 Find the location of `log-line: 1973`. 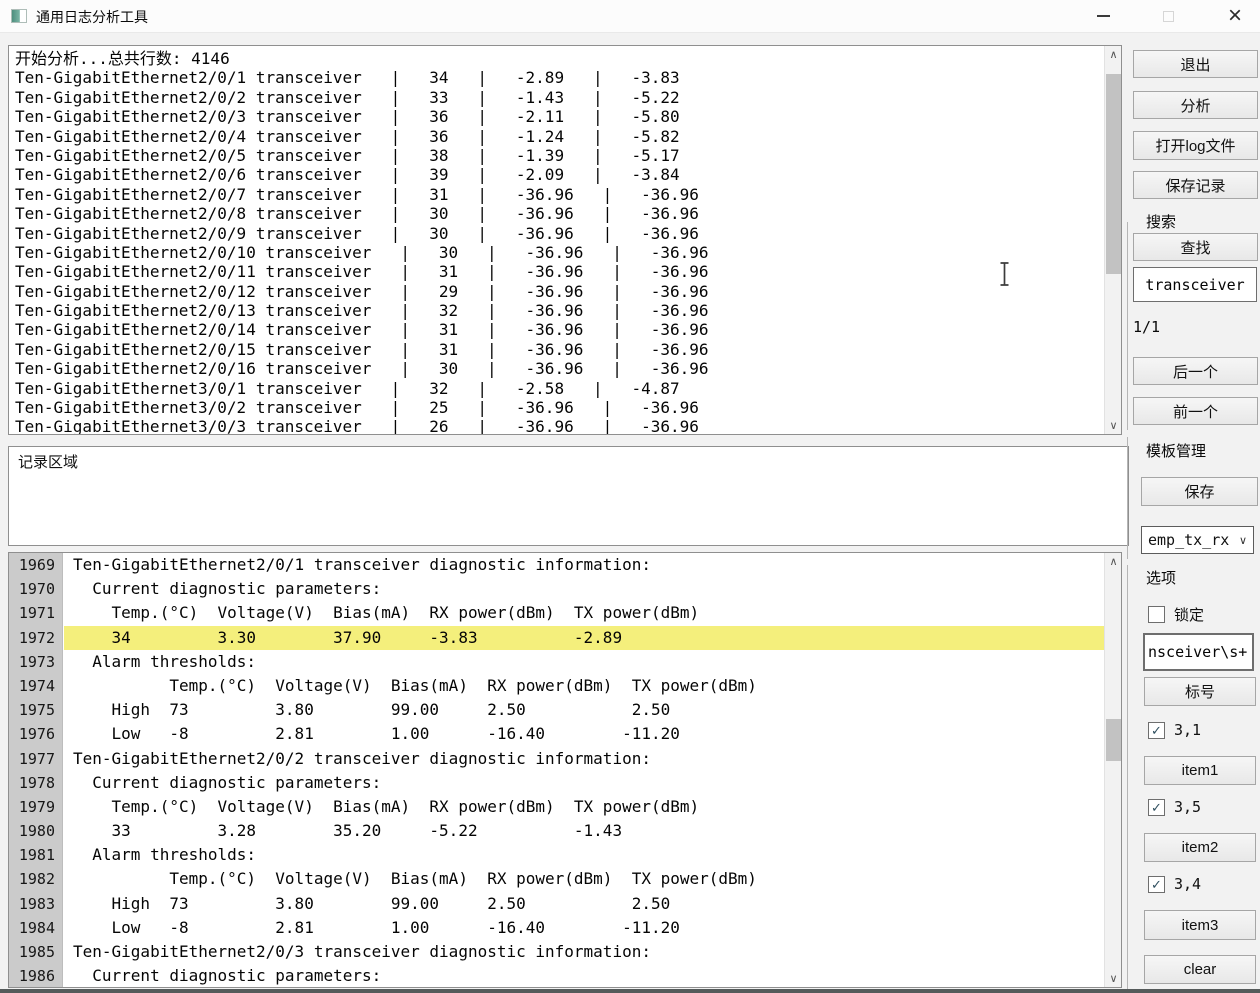

log-line: 1973 is located at coordinates (36, 661).